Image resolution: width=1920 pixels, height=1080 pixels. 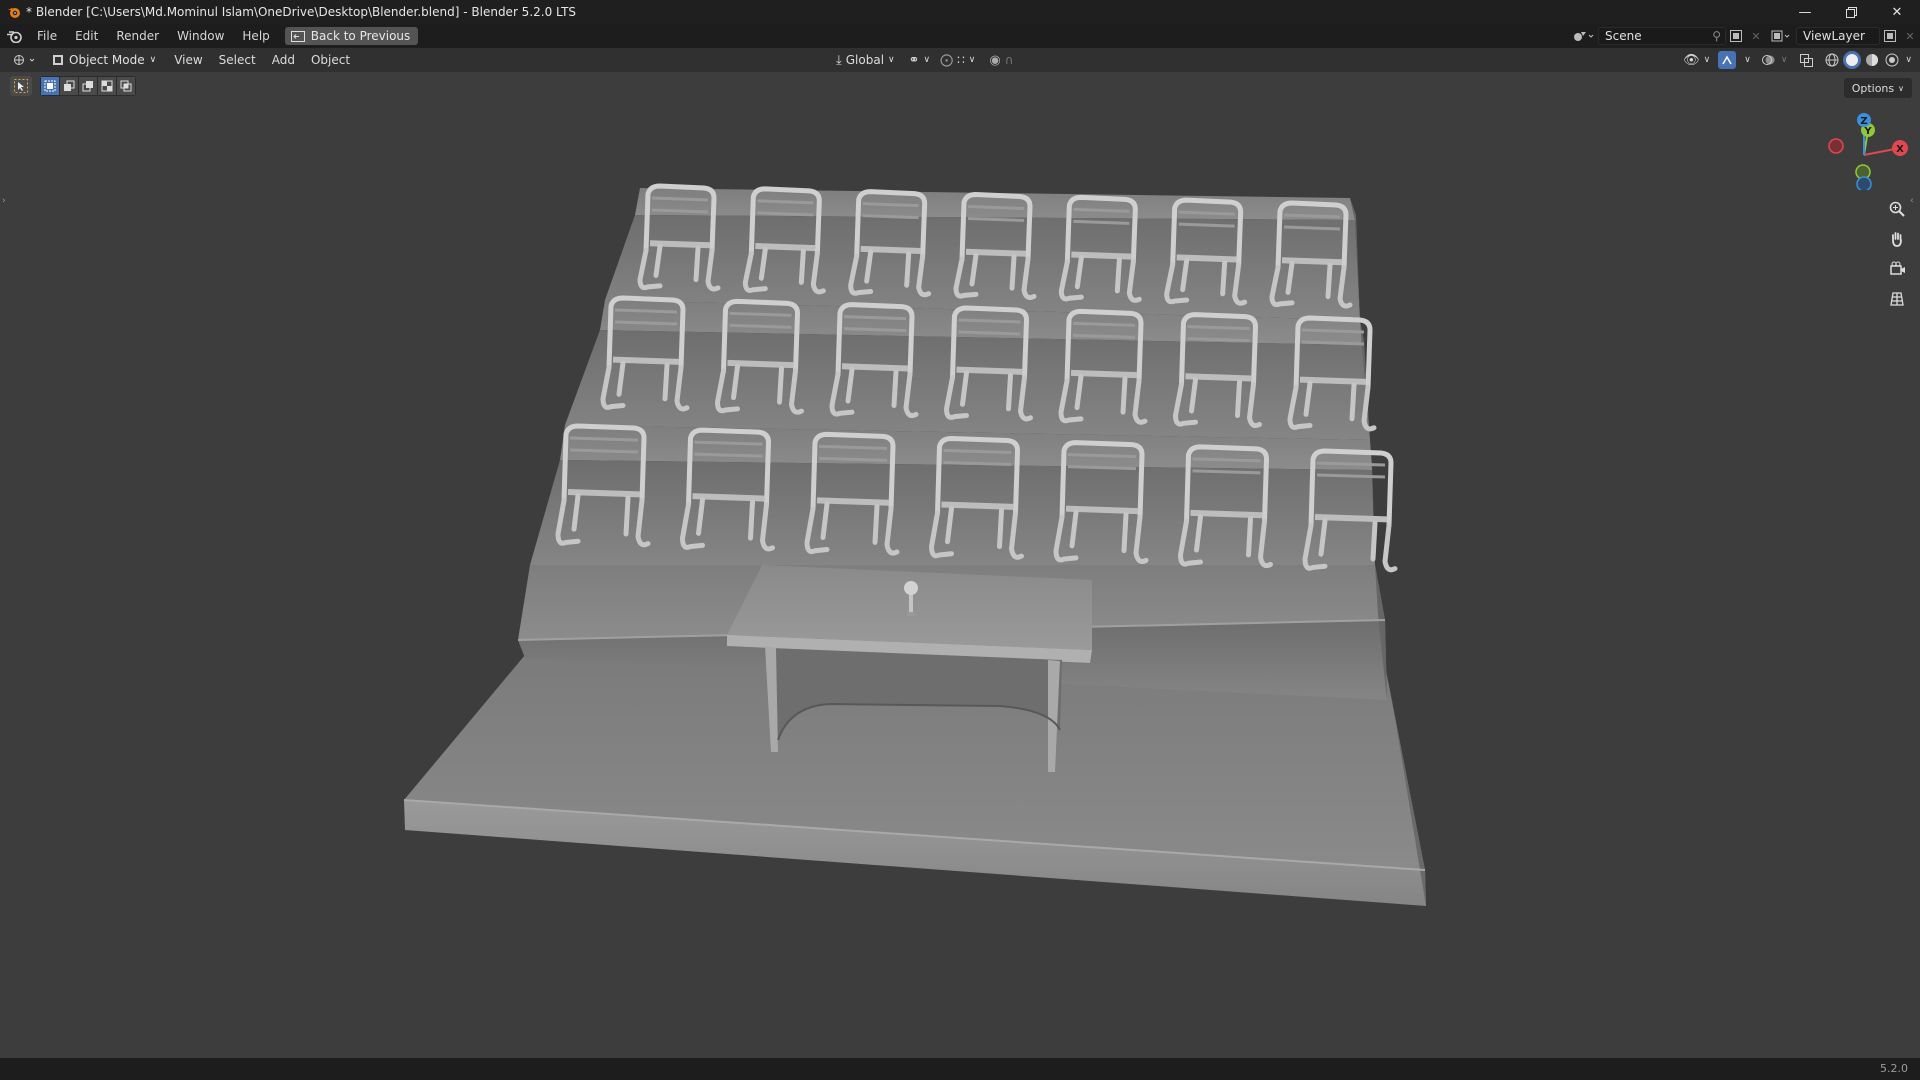 I want to click on transform-orientation-dropdown: Global, so click(x=865, y=60).